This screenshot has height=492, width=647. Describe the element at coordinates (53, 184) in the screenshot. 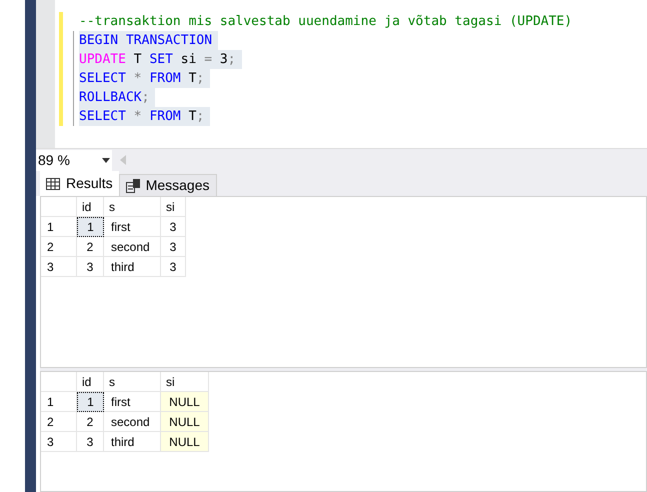

I see `grid-icon` at that location.